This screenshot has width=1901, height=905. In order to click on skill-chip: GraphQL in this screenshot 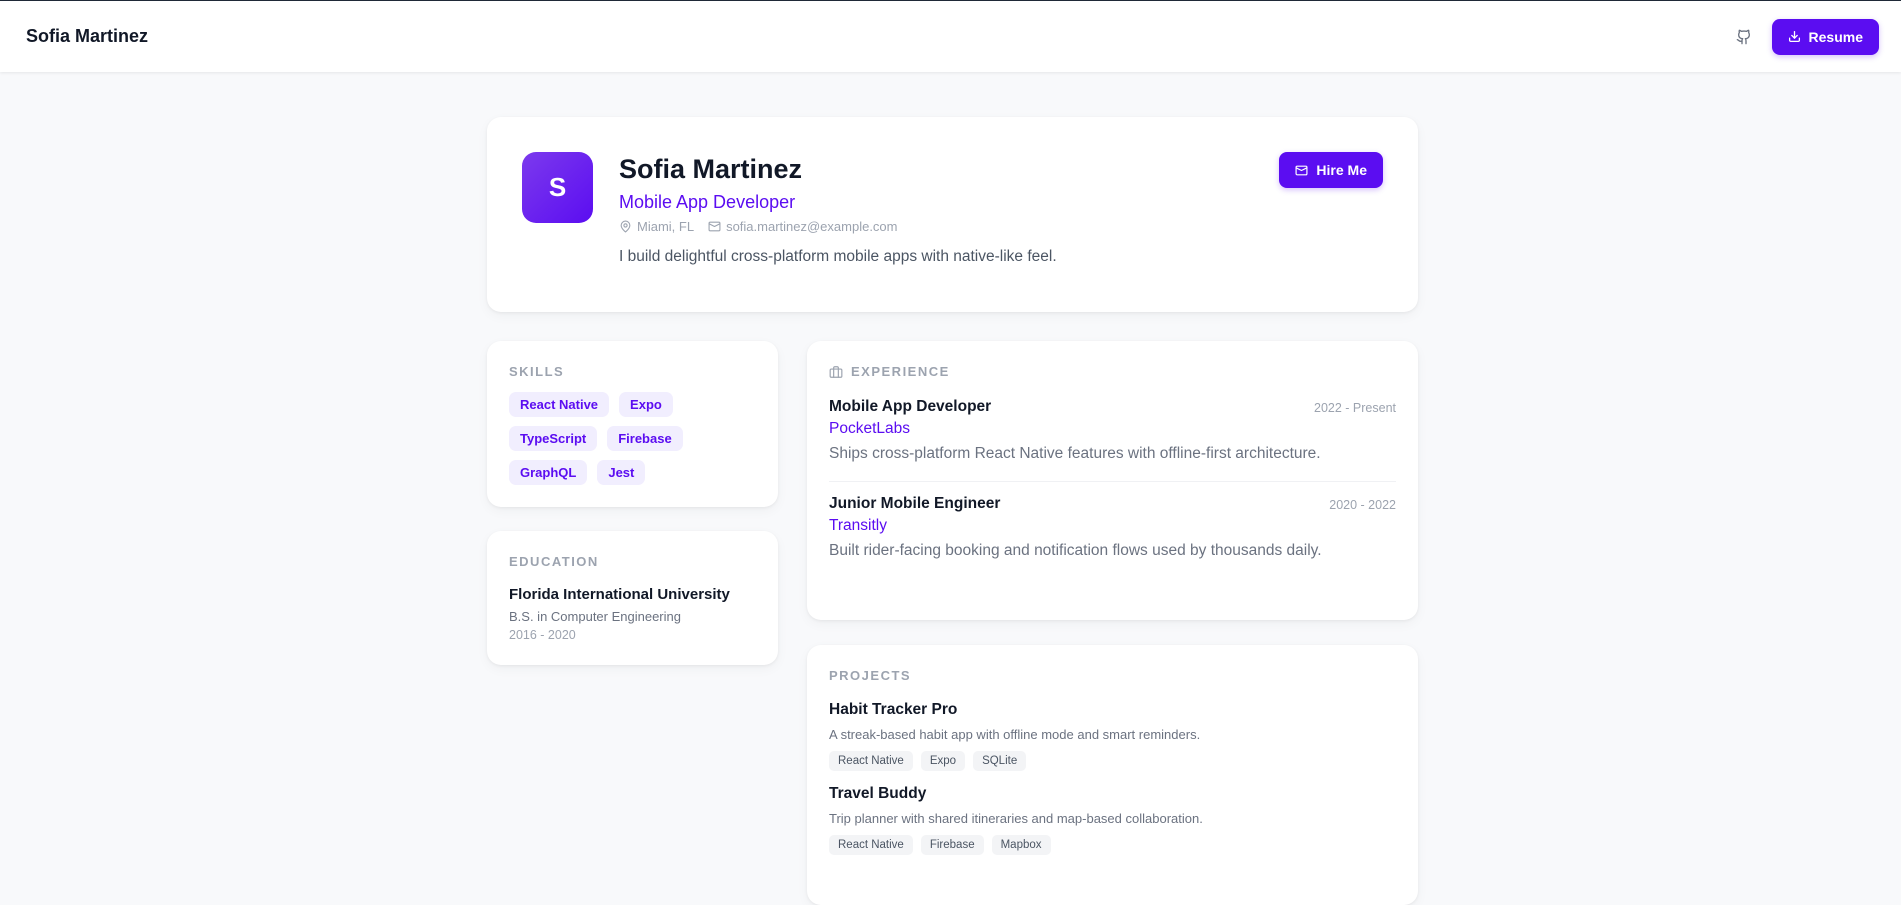, I will do `click(548, 472)`.